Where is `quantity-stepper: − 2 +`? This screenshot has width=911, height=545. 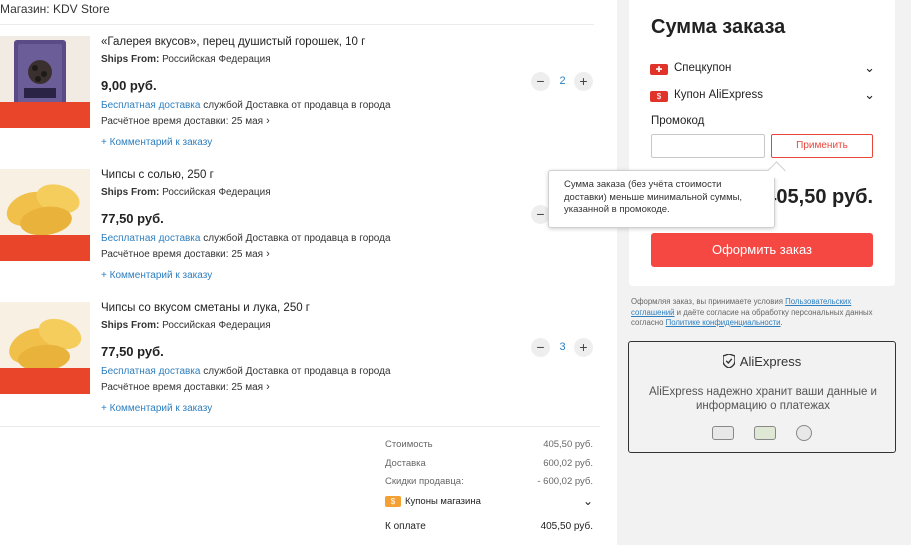 quantity-stepper: − 2 + is located at coordinates (562, 82).